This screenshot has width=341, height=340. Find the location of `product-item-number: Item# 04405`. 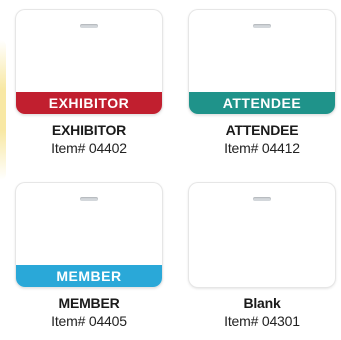

product-item-number: Item# 04405 is located at coordinates (89, 321).